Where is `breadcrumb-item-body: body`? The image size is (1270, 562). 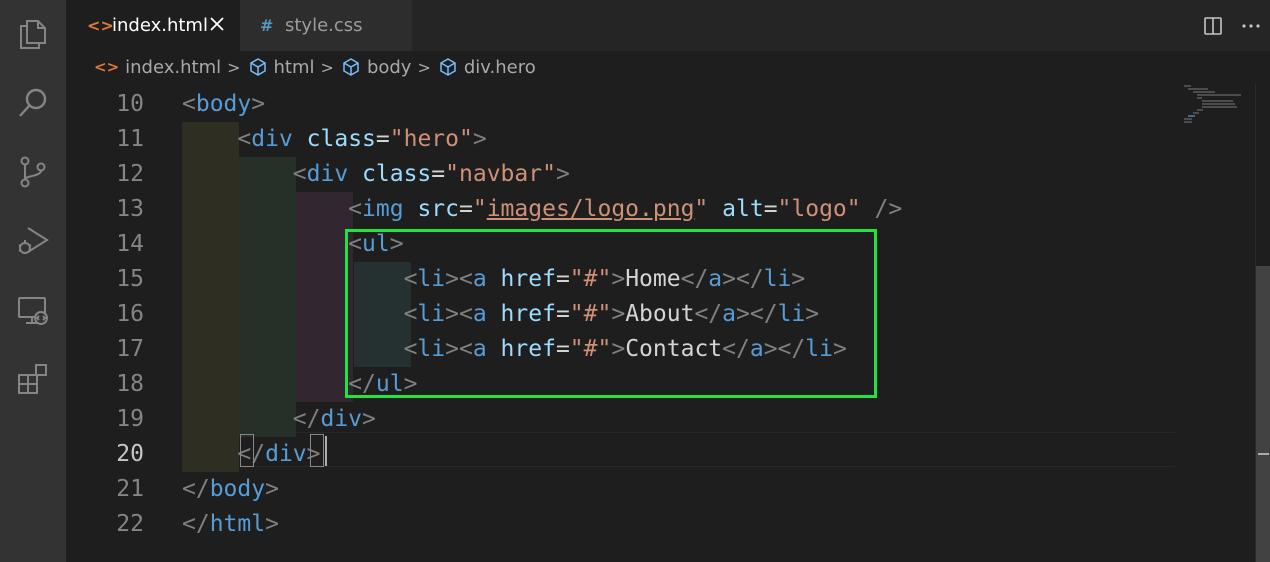 breadcrumb-item-body: body is located at coordinates (376, 67).